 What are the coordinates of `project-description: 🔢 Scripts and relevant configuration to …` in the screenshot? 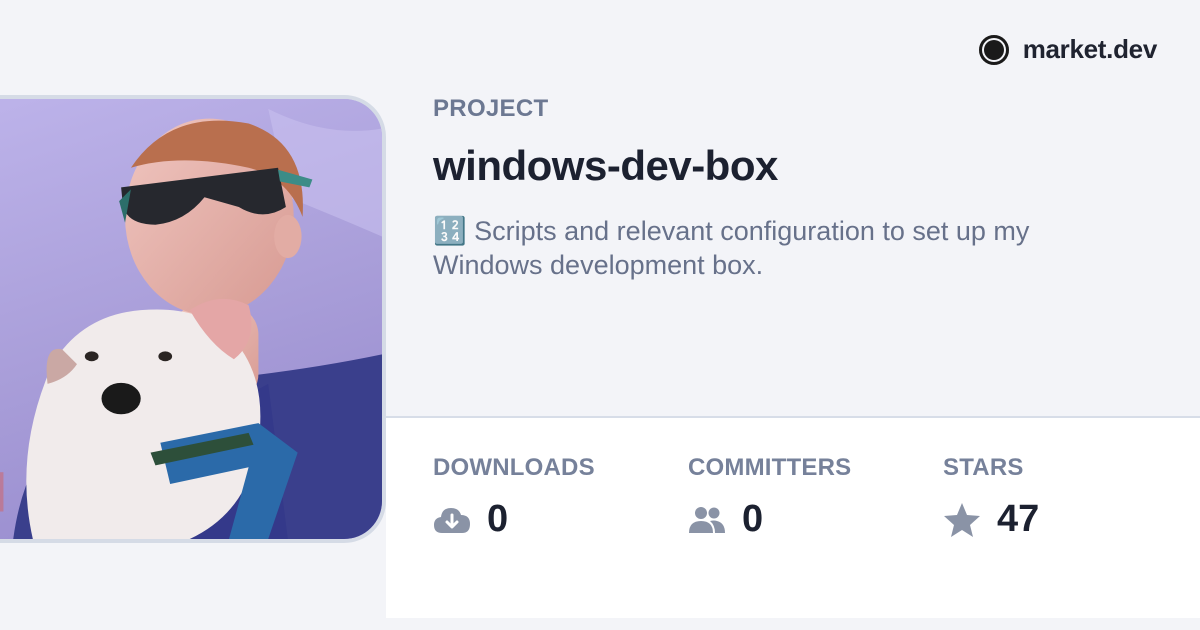 It's located at (731, 248).